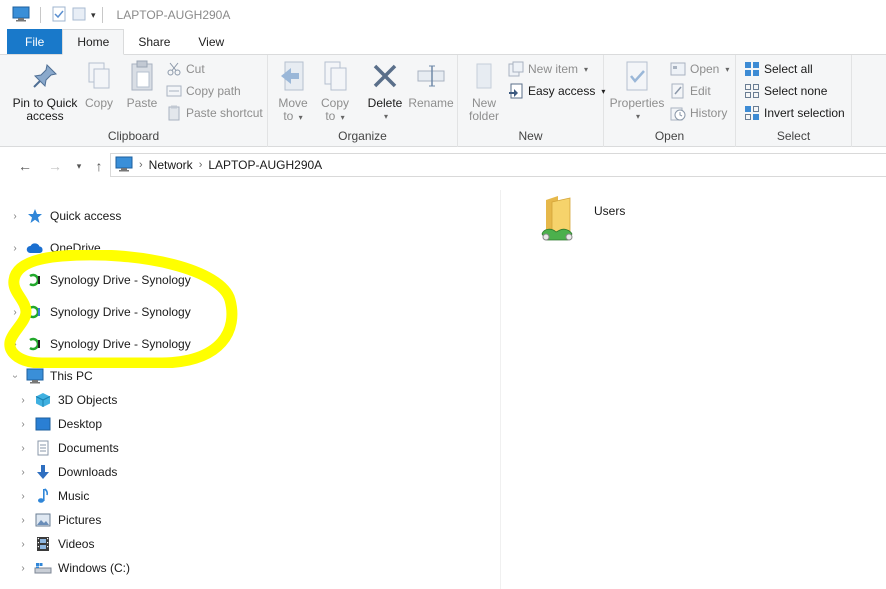 This screenshot has height=589, width=886. What do you see at coordinates (99, 84) in the screenshot?
I see `copy-button: Copy` at bounding box center [99, 84].